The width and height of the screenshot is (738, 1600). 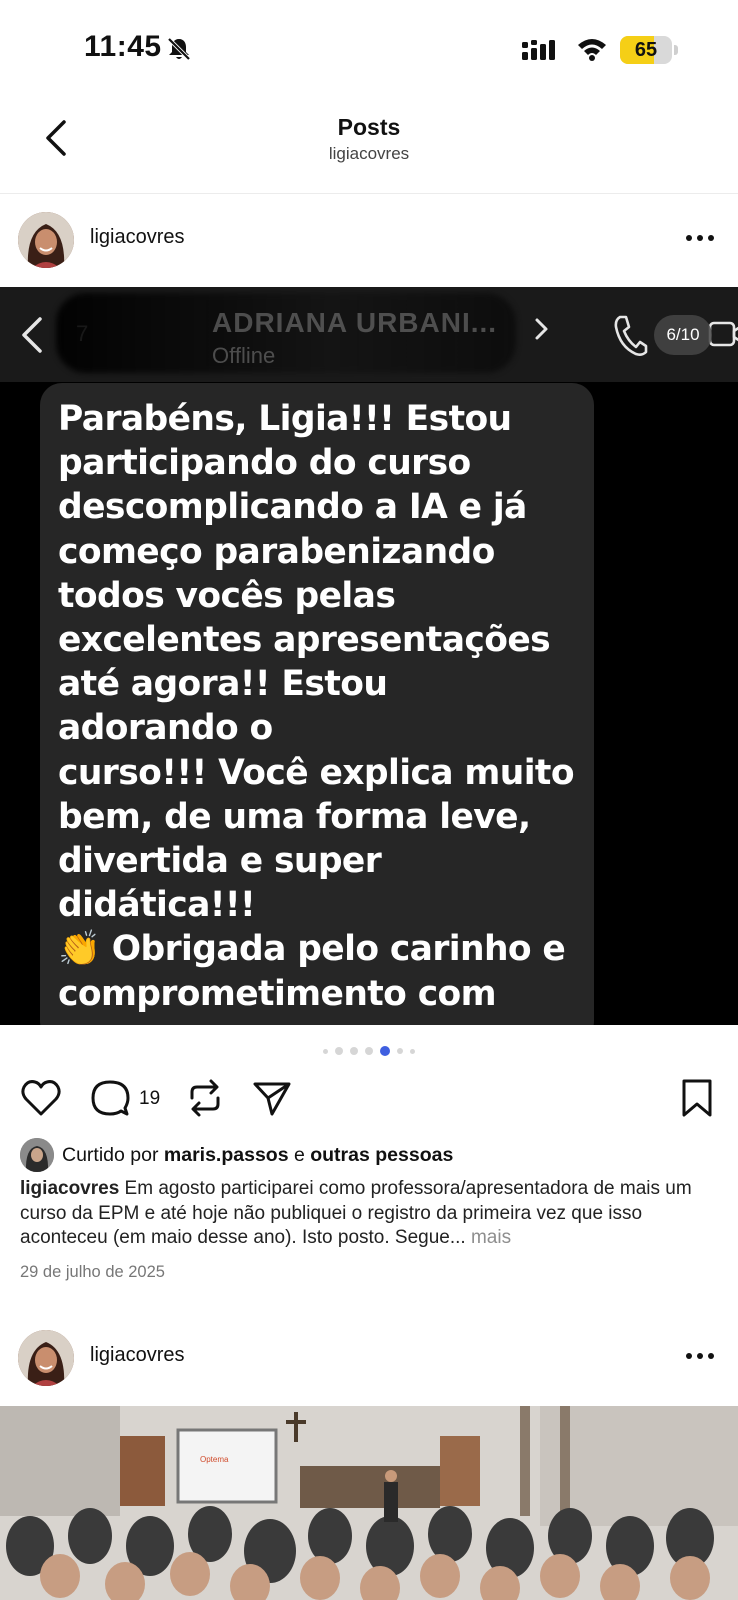 I want to click on chat-message-line: 👏 Obrigada pelo carinho e, so click(x=312, y=949).